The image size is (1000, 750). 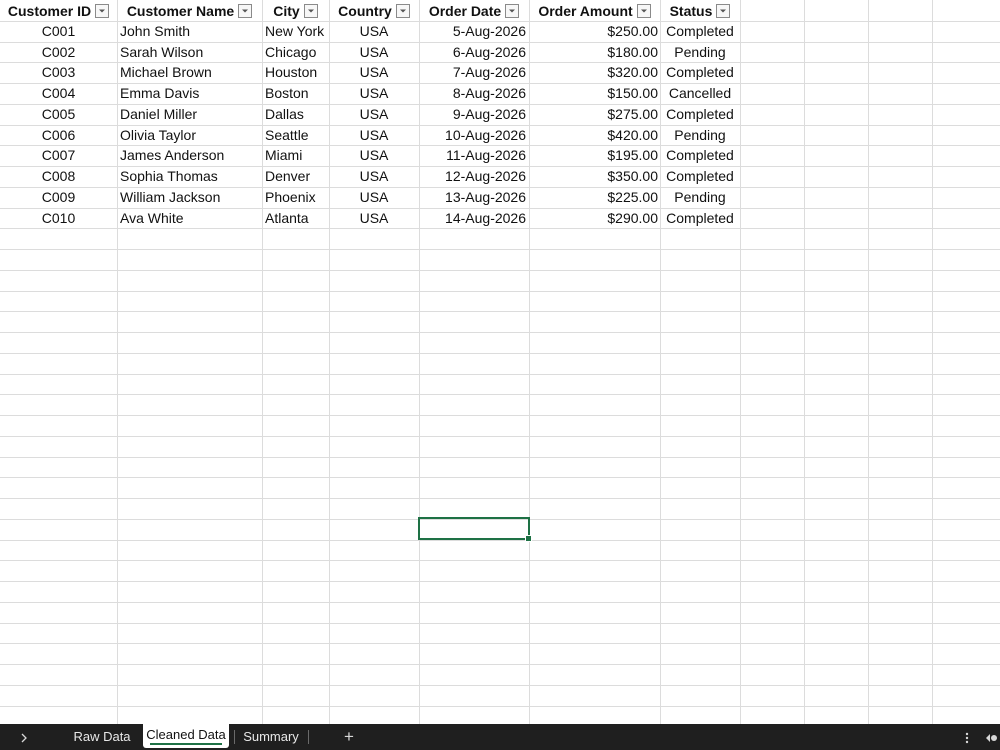 What do you see at coordinates (474, 114) in the screenshot?
I see `cell-order-date: 9-Aug-2026` at bounding box center [474, 114].